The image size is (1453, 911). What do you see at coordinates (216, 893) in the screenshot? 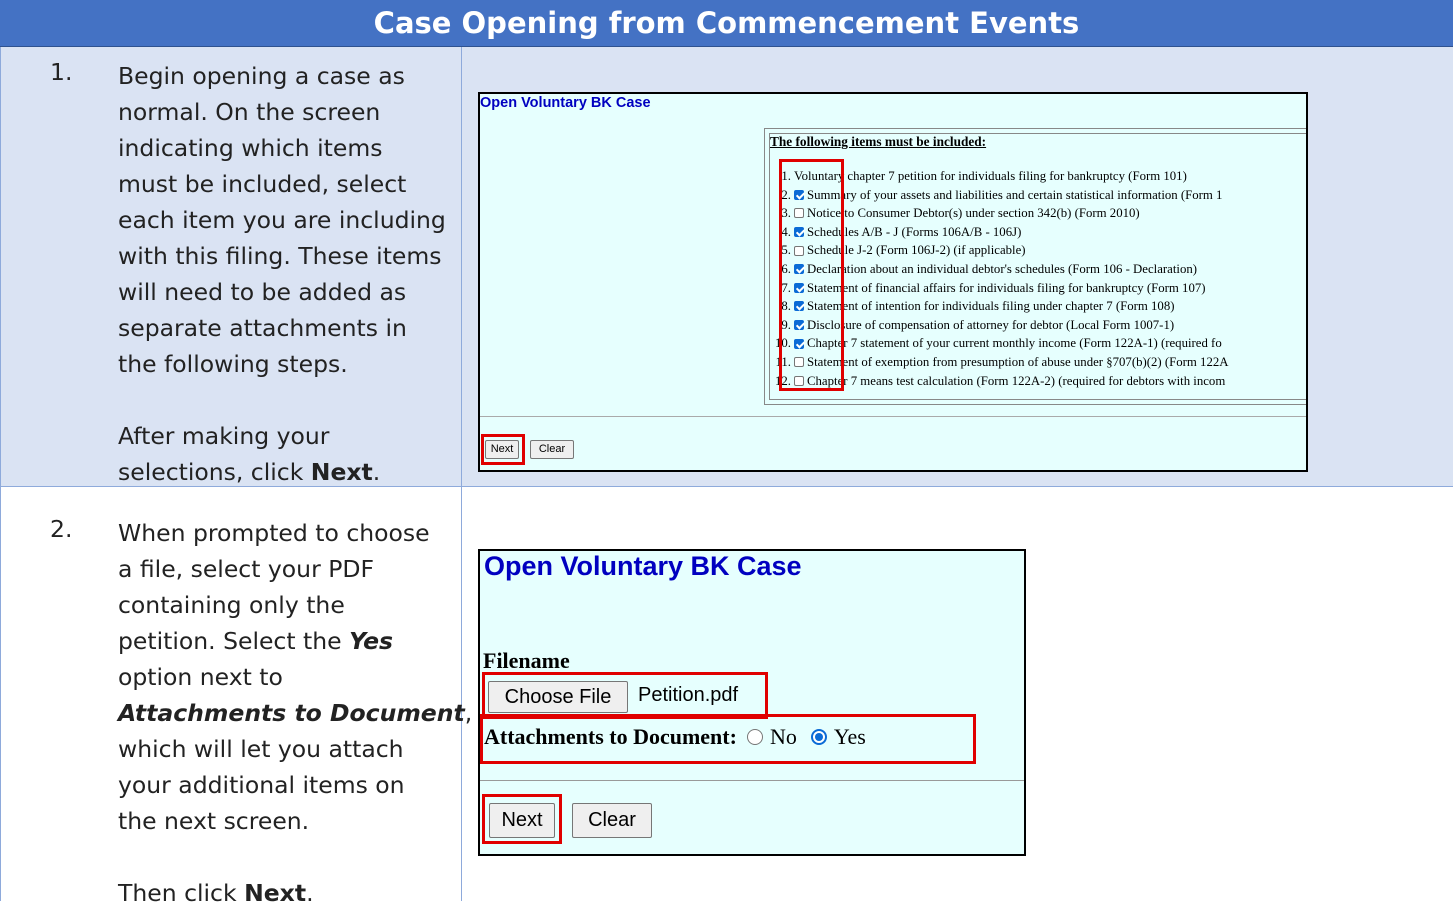
I see `step-2-line: Then click Next.` at bounding box center [216, 893].